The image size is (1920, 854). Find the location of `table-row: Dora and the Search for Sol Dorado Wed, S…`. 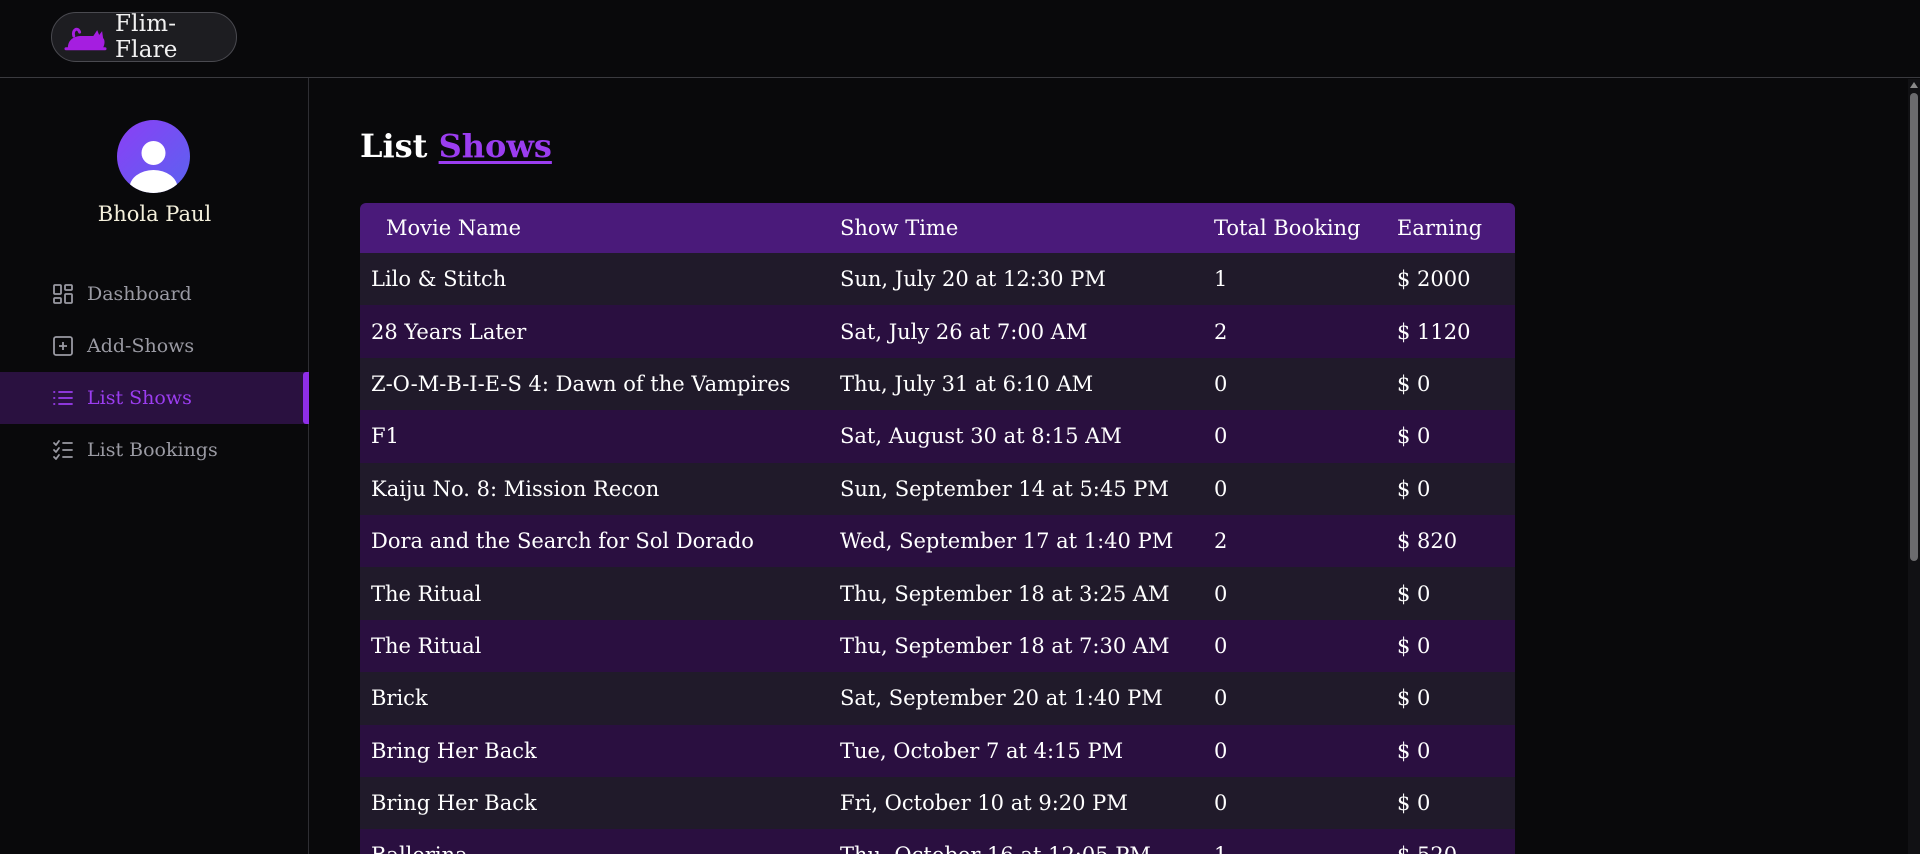

table-row: Dora and the Search for Sol Dorado Wed, S… is located at coordinates (937, 541).